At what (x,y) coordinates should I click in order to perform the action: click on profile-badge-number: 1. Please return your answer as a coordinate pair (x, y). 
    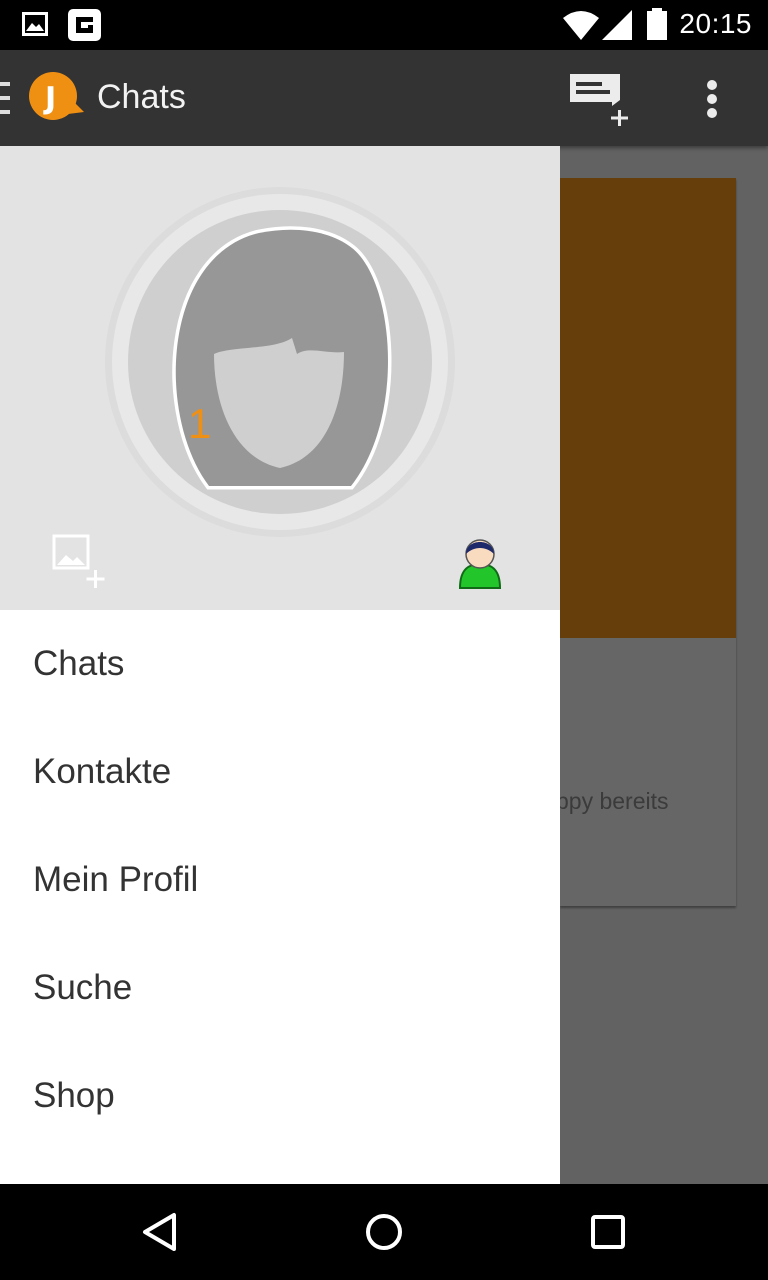
    Looking at the image, I should click on (199, 423).